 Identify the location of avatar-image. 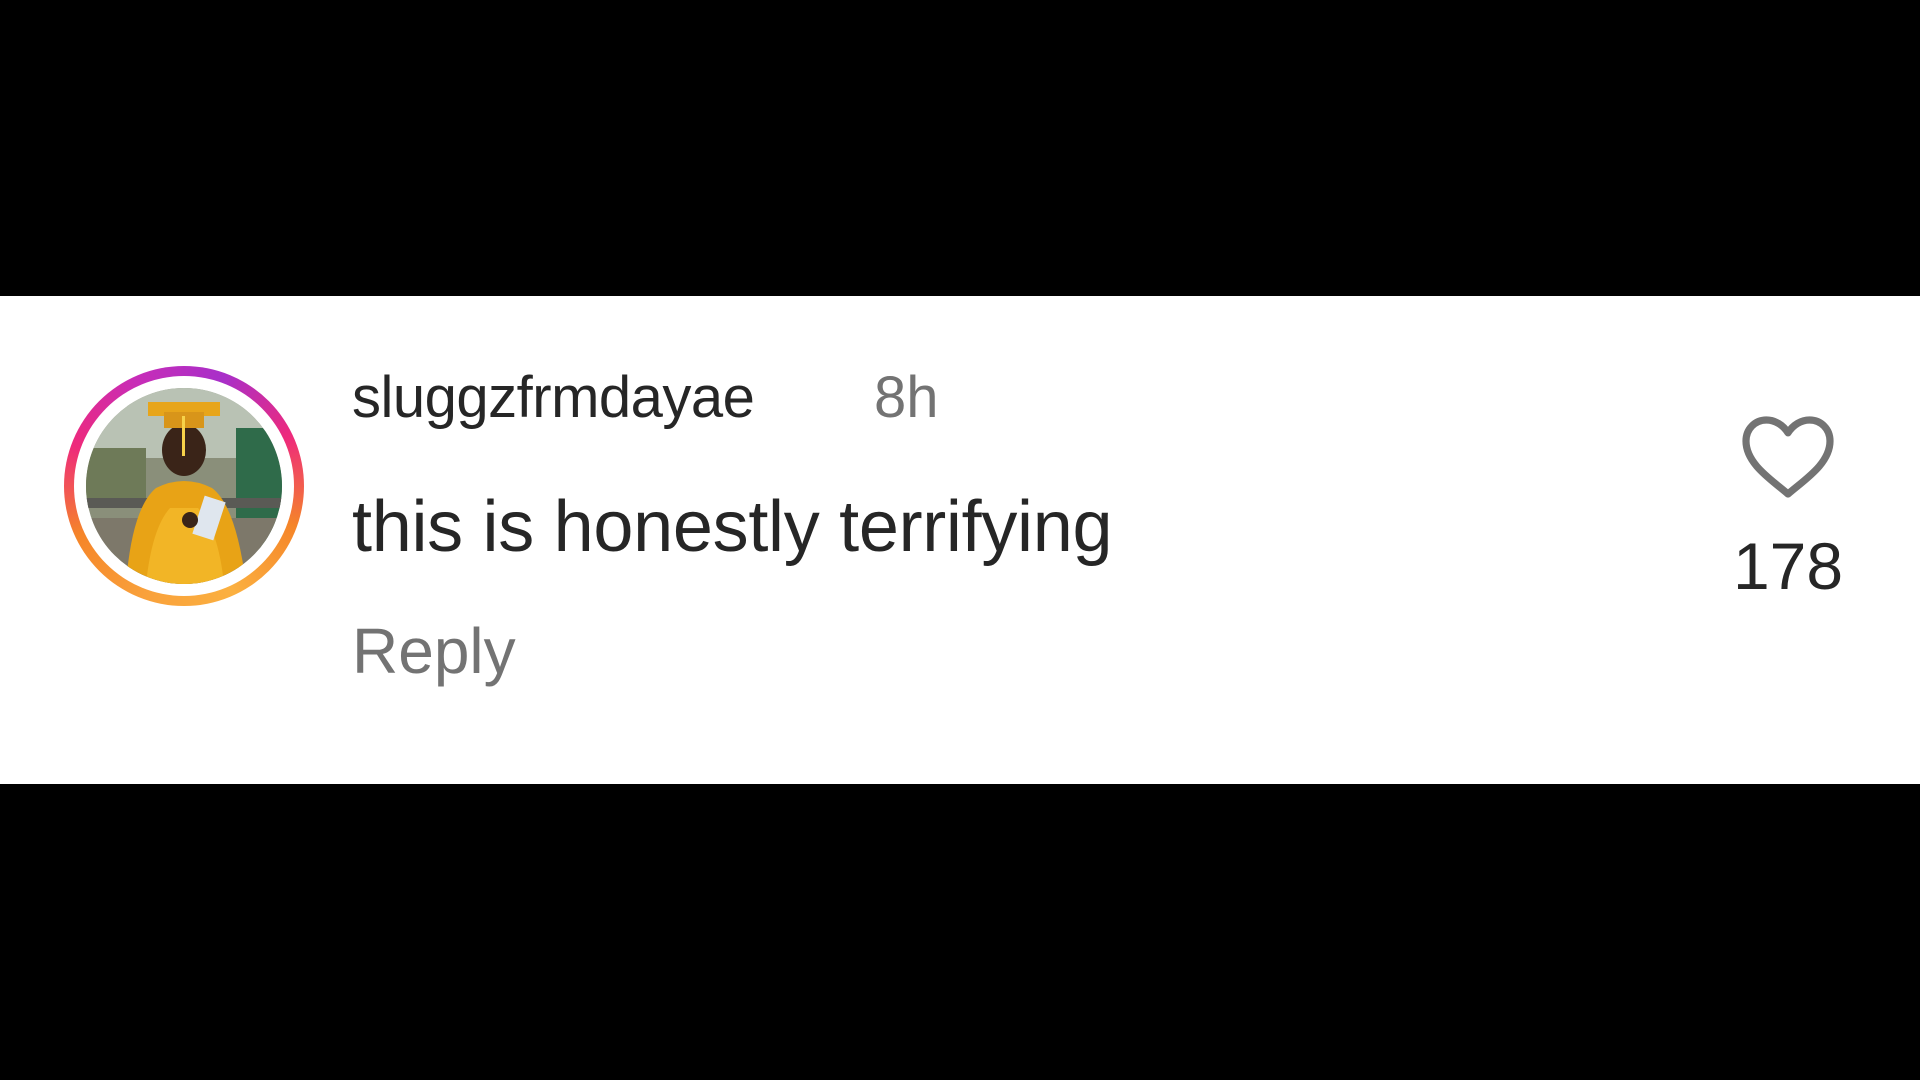
(184, 486).